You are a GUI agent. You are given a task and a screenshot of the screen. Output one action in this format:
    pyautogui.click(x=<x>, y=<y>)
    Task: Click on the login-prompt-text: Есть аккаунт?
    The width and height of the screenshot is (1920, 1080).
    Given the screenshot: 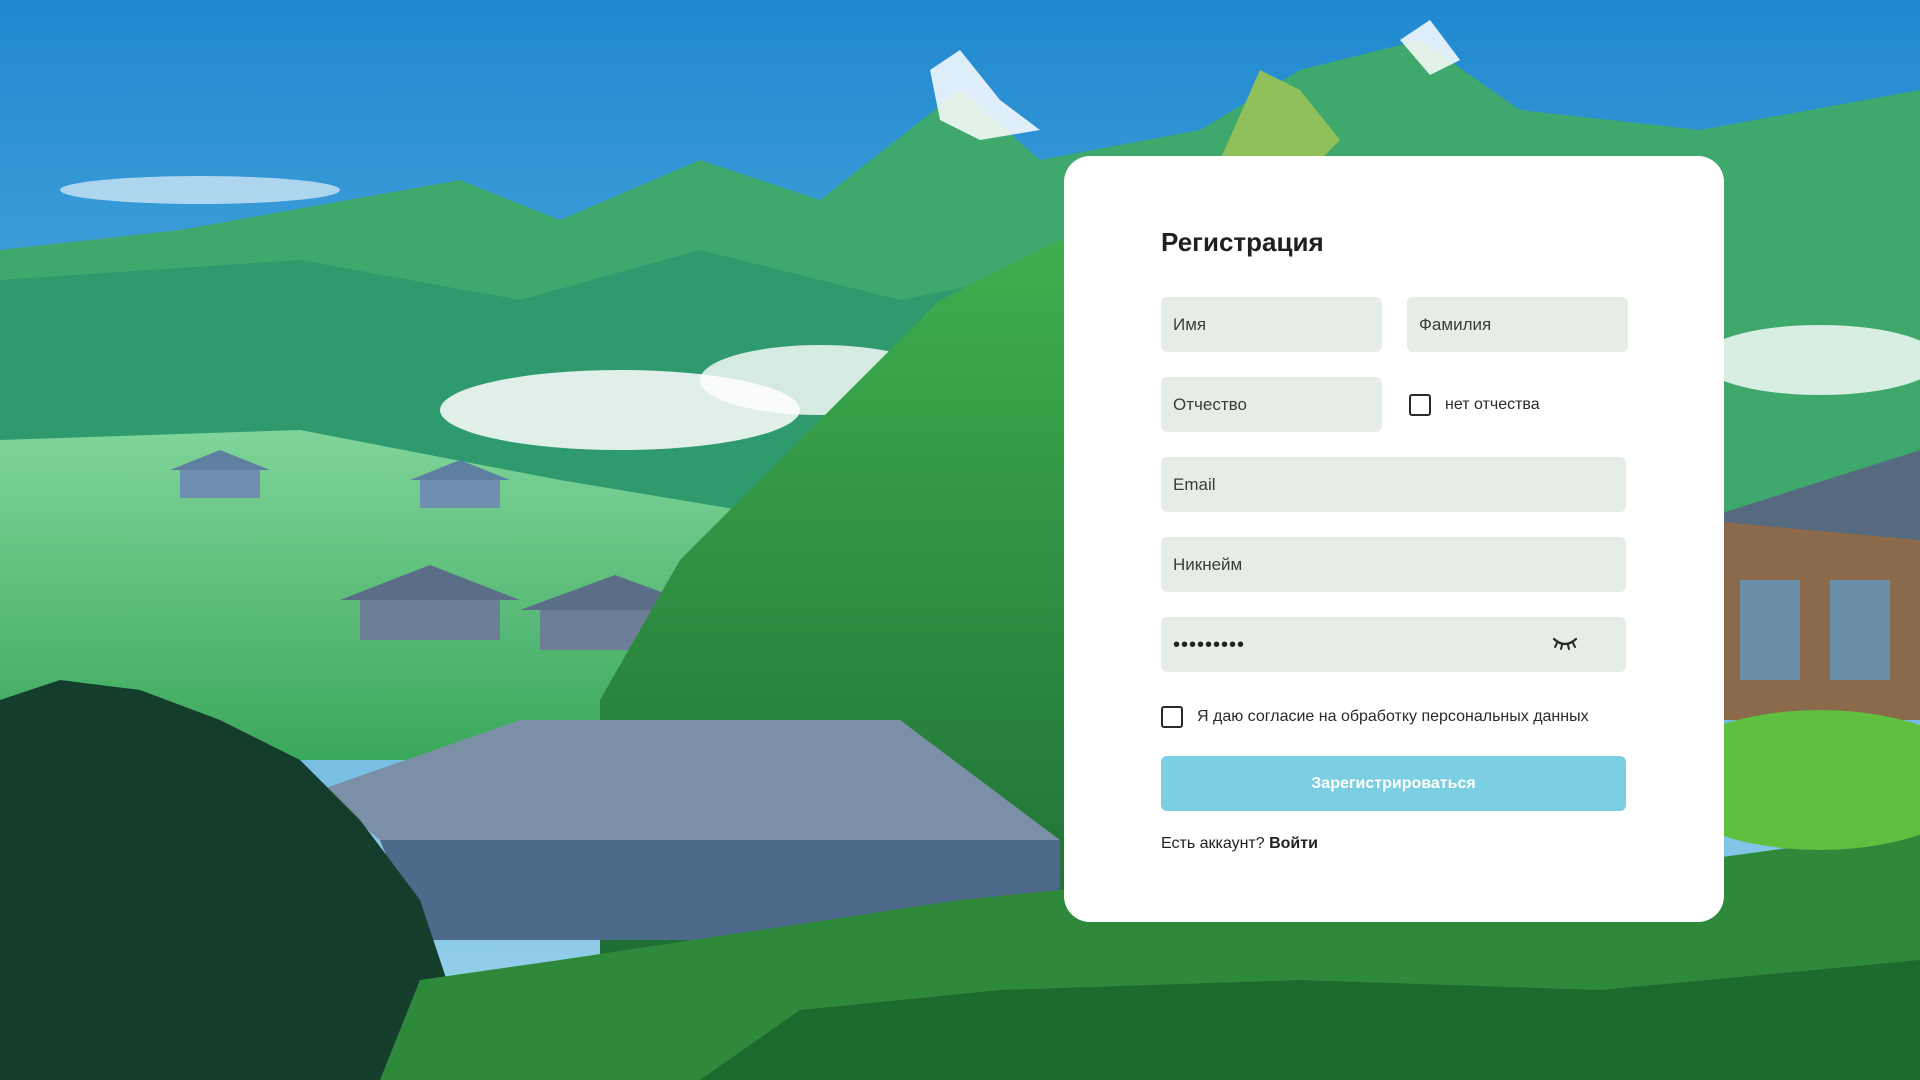 What is the action you would take?
    pyautogui.click(x=1213, y=843)
    